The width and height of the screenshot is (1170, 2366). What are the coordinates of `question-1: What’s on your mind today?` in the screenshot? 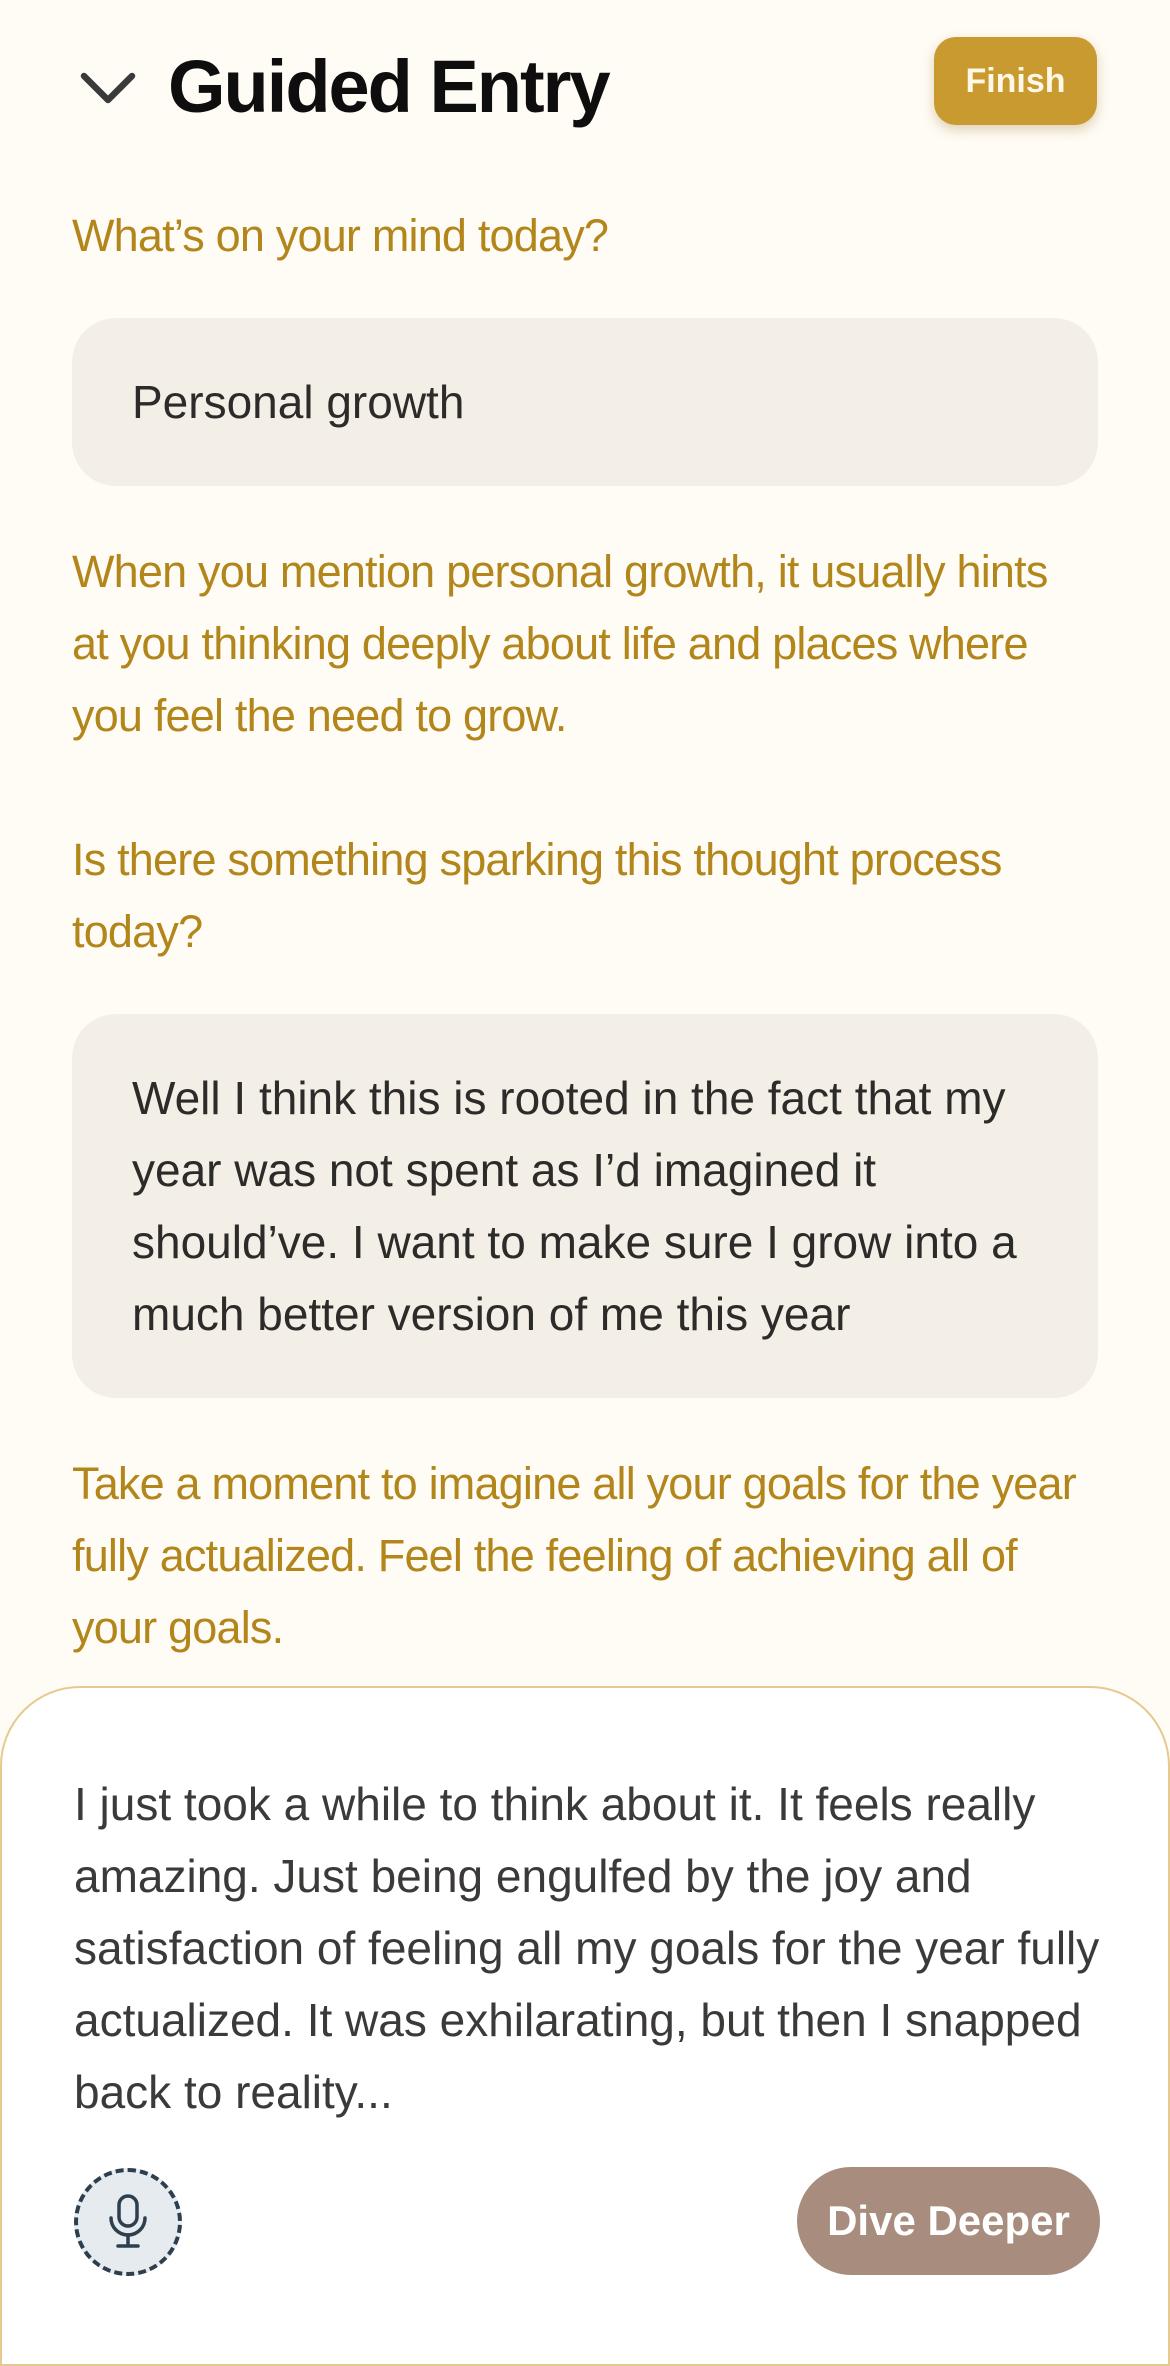 It's located at (340, 235).